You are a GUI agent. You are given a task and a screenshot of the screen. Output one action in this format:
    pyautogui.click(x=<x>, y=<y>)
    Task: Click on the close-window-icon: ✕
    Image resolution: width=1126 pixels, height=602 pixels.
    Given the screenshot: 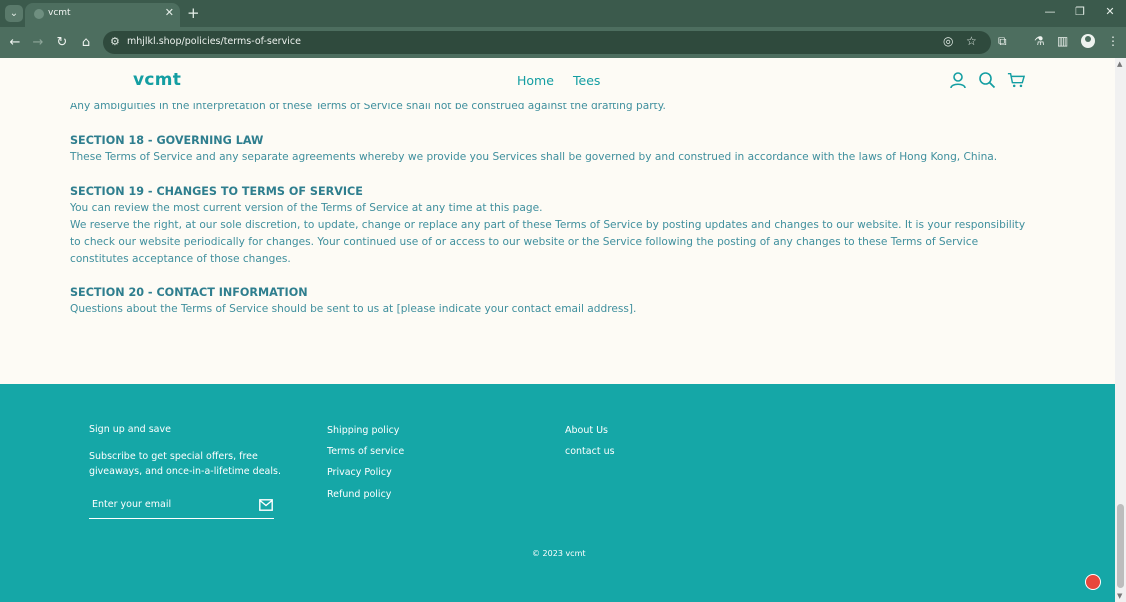 What is the action you would take?
    pyautogui.click(x=1110, y=11)
    